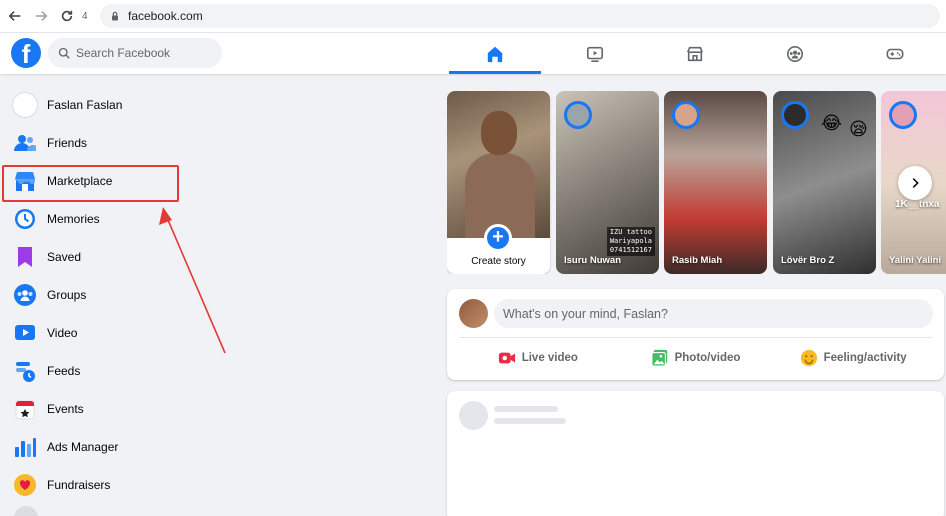  I want to click on plus-icon: +, so click(498, 238).